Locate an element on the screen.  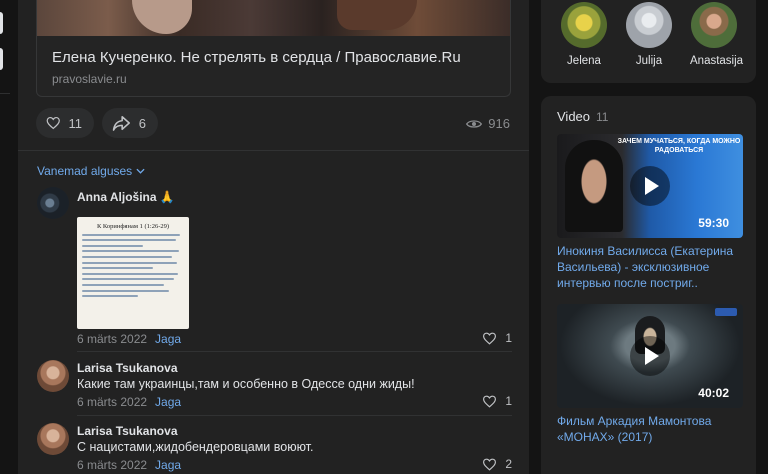
videos-heading: Video 11 is located at coordinates (582, 116).